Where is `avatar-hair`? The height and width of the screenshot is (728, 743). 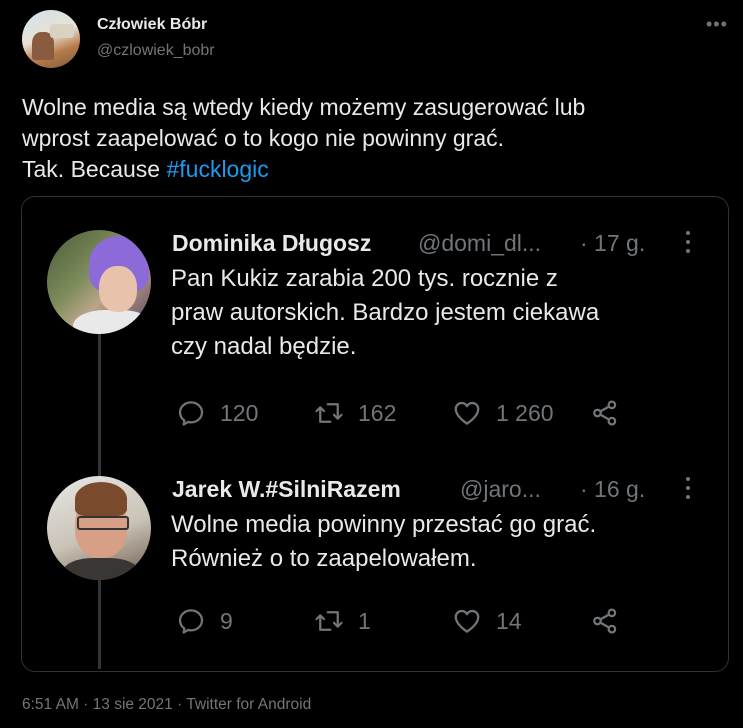
avatar-hair is located at coordinates (101, 499).